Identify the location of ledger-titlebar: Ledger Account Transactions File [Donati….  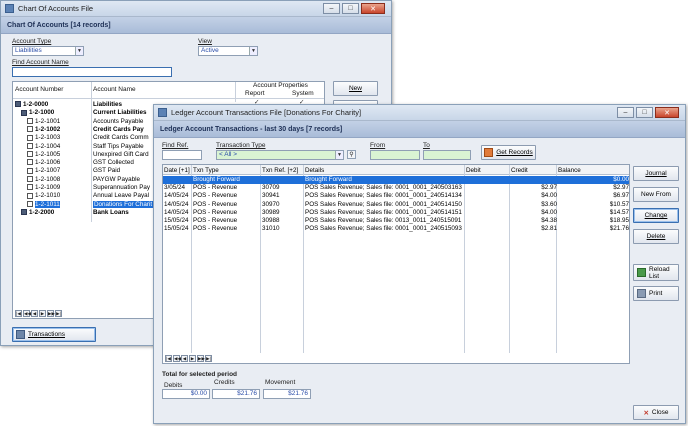
(419, 113).